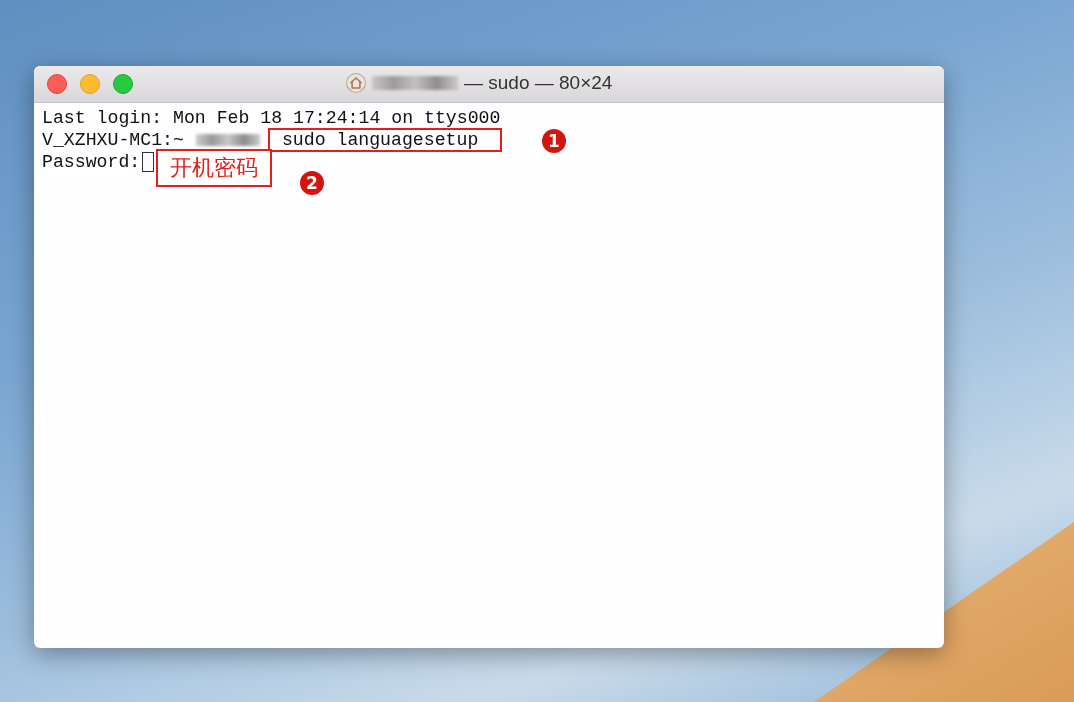 This screenshot has height=702, width=1074. What do you see at coordinates (214, 168) in the screenshot?
I see `annotation-label: 开机密码` at bounding box center [214, 168].